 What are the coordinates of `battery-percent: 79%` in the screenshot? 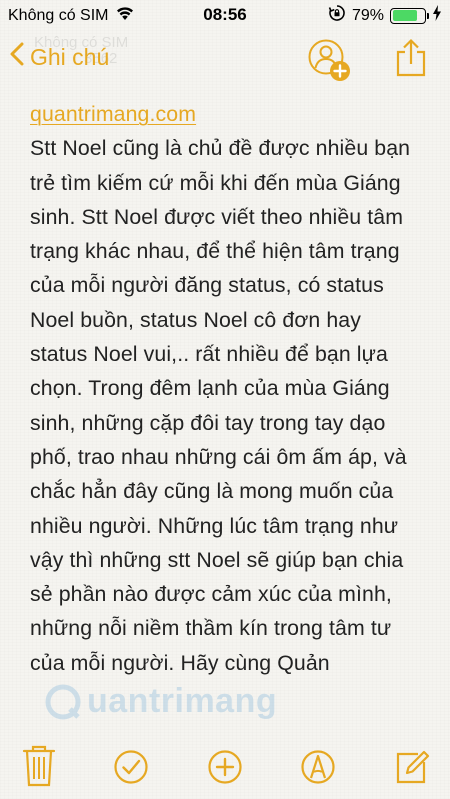 It's located at (367, 15).